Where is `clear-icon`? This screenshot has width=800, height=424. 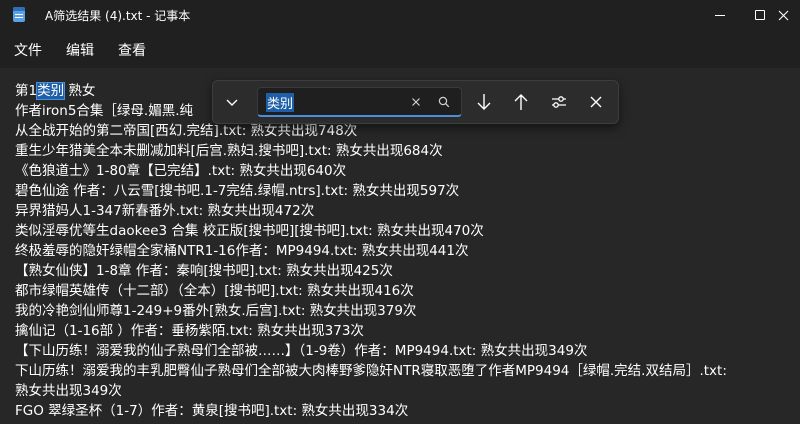
clear-icon is located at coordinates (416, 102).